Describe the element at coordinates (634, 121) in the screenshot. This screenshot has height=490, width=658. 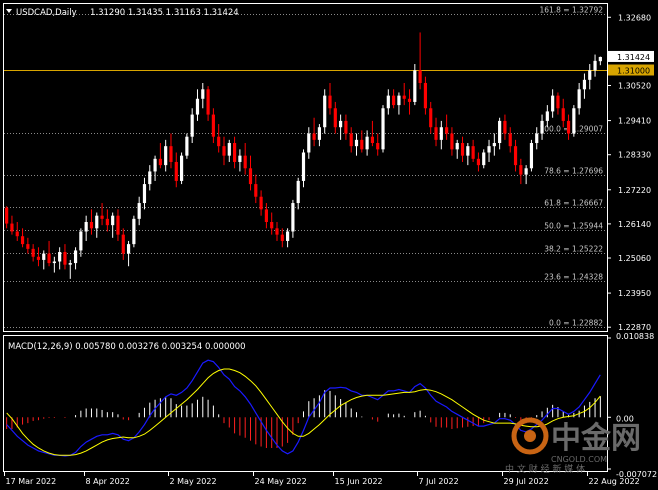
I see `price-tick-label: 1.29410` at that location.